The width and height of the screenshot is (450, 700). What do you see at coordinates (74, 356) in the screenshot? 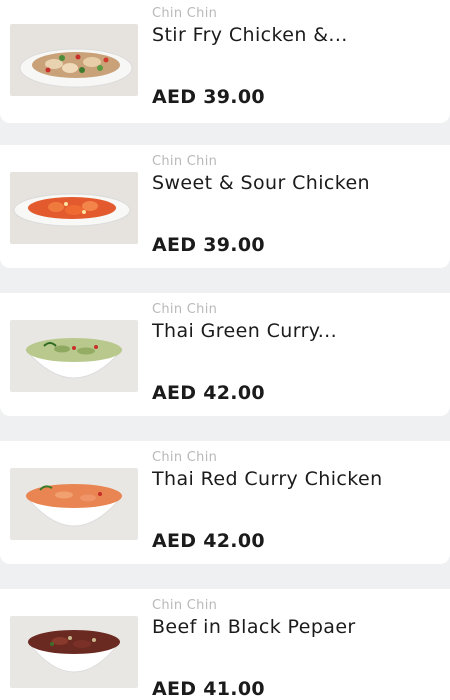
I see `thai-green-curry-photo` at bounding box center [74, 356].